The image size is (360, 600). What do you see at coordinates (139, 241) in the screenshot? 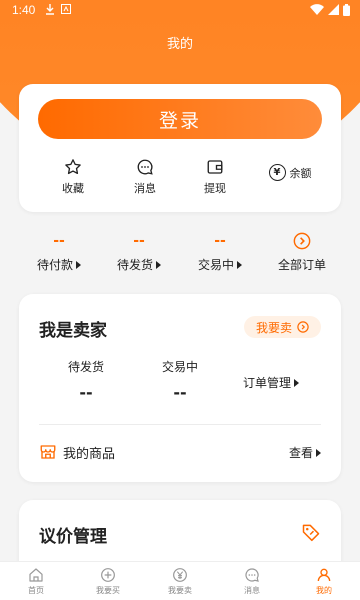
I see `pending-shipment-count: --` at bounding box center [139, 241].